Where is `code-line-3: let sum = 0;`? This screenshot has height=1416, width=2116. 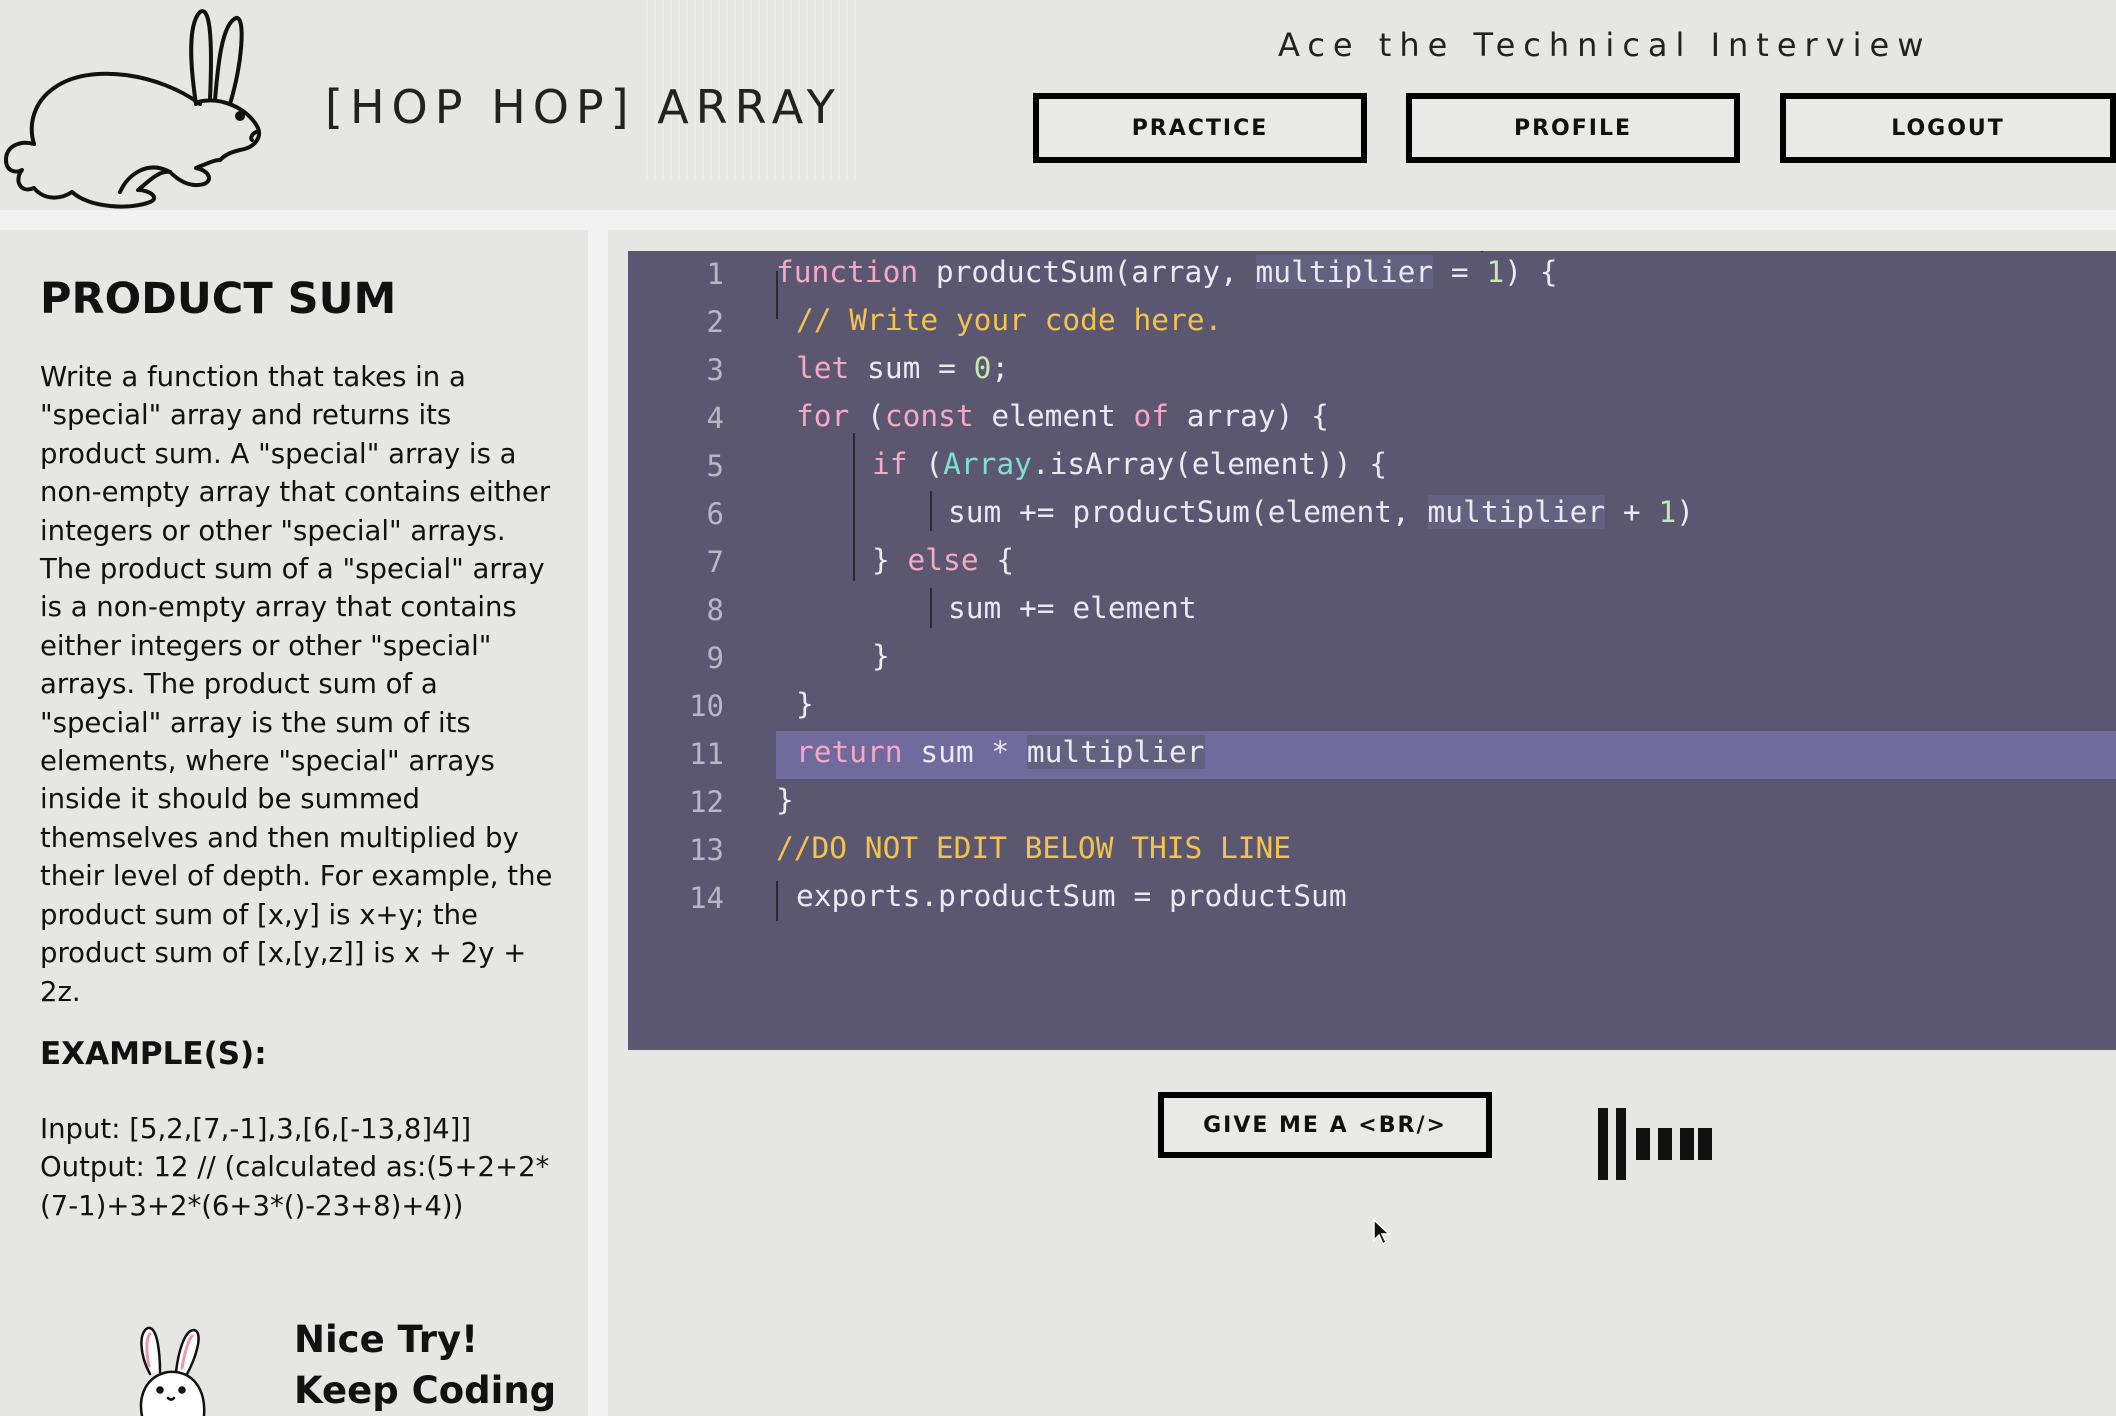 code-line-3: let sum = 0; is located at coordinates (902, 368).